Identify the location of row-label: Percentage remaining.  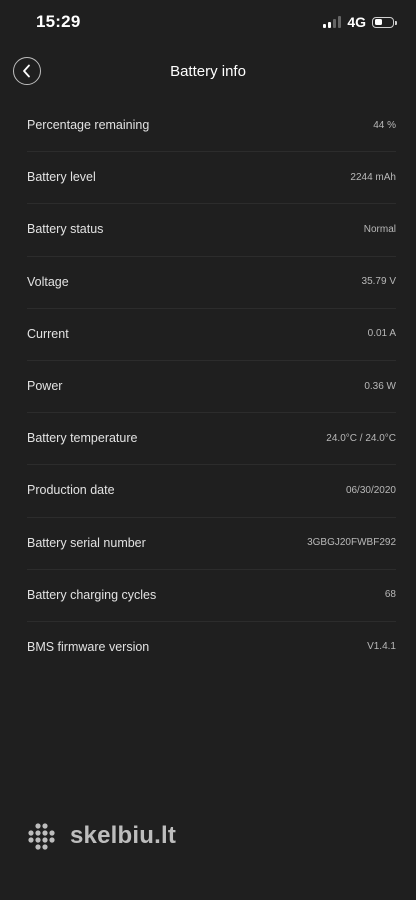
(88, 125).